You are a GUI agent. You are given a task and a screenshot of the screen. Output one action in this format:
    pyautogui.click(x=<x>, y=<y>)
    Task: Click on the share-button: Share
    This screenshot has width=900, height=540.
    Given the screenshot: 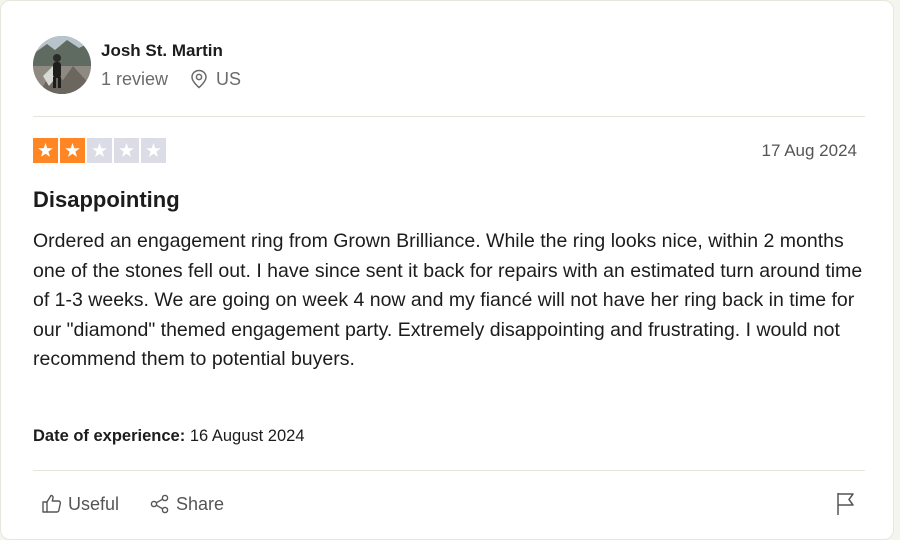 What is the action you would take?
    pyautogui.click(x=186, y=504)
    